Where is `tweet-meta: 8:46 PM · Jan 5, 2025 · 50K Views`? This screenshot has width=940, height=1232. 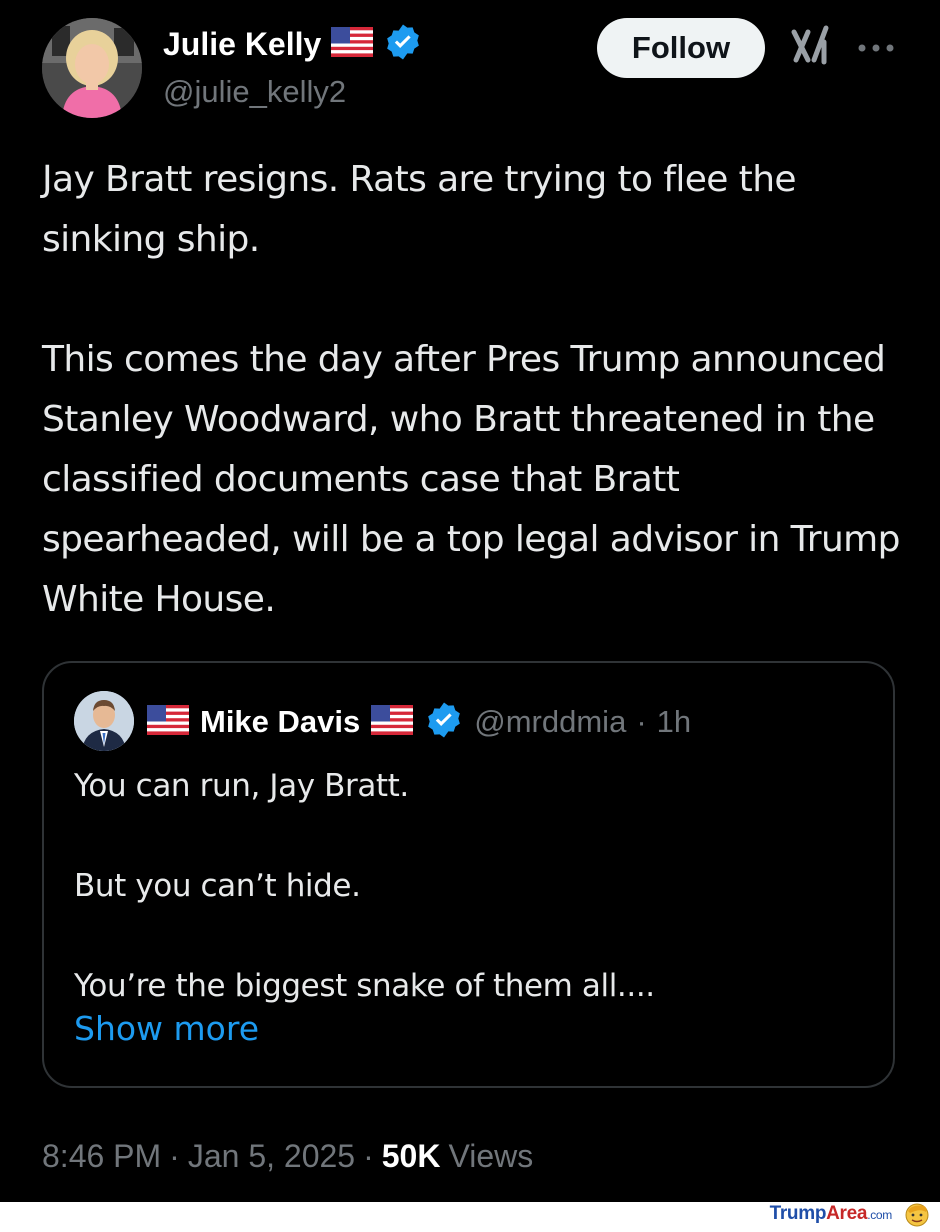 tweet-meta: 8:46 PM · Jan 5, 2025 · 50K Views is located at coordinates (287, 1156).